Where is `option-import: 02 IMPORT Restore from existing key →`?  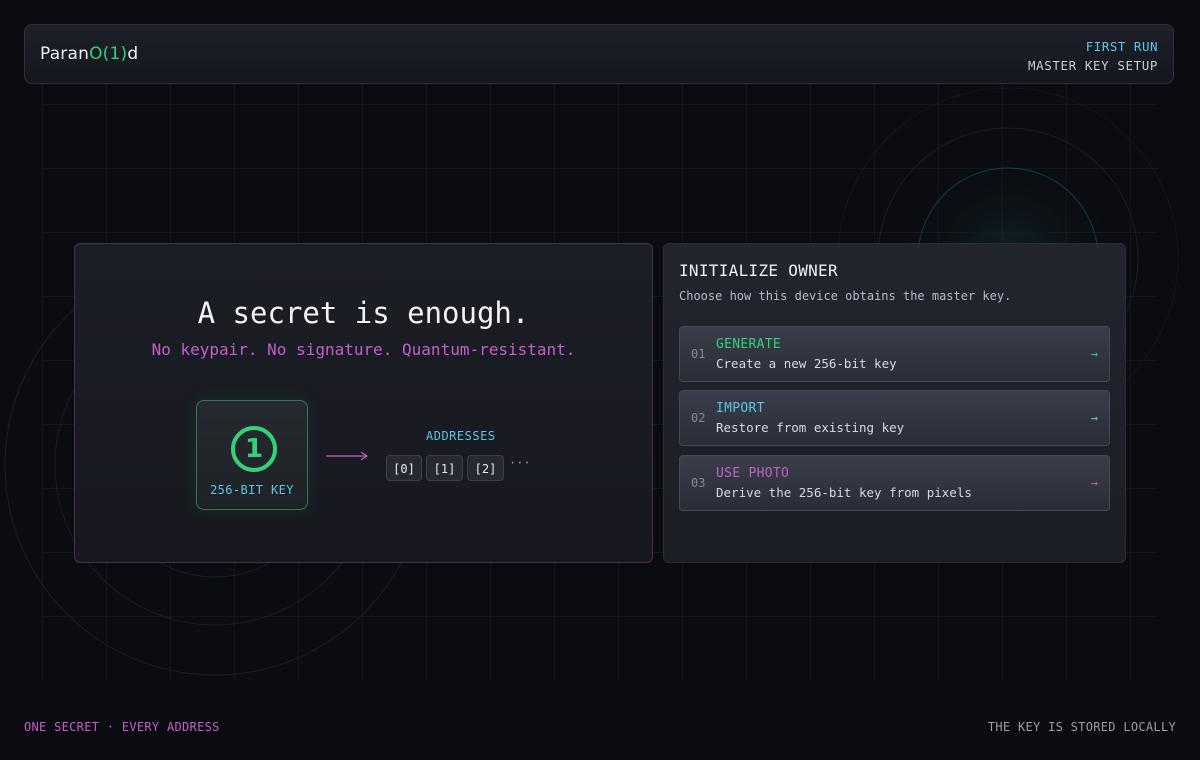 option-import: 02 IMPORT Restore from existing key → is located at coordinates (894, 418).